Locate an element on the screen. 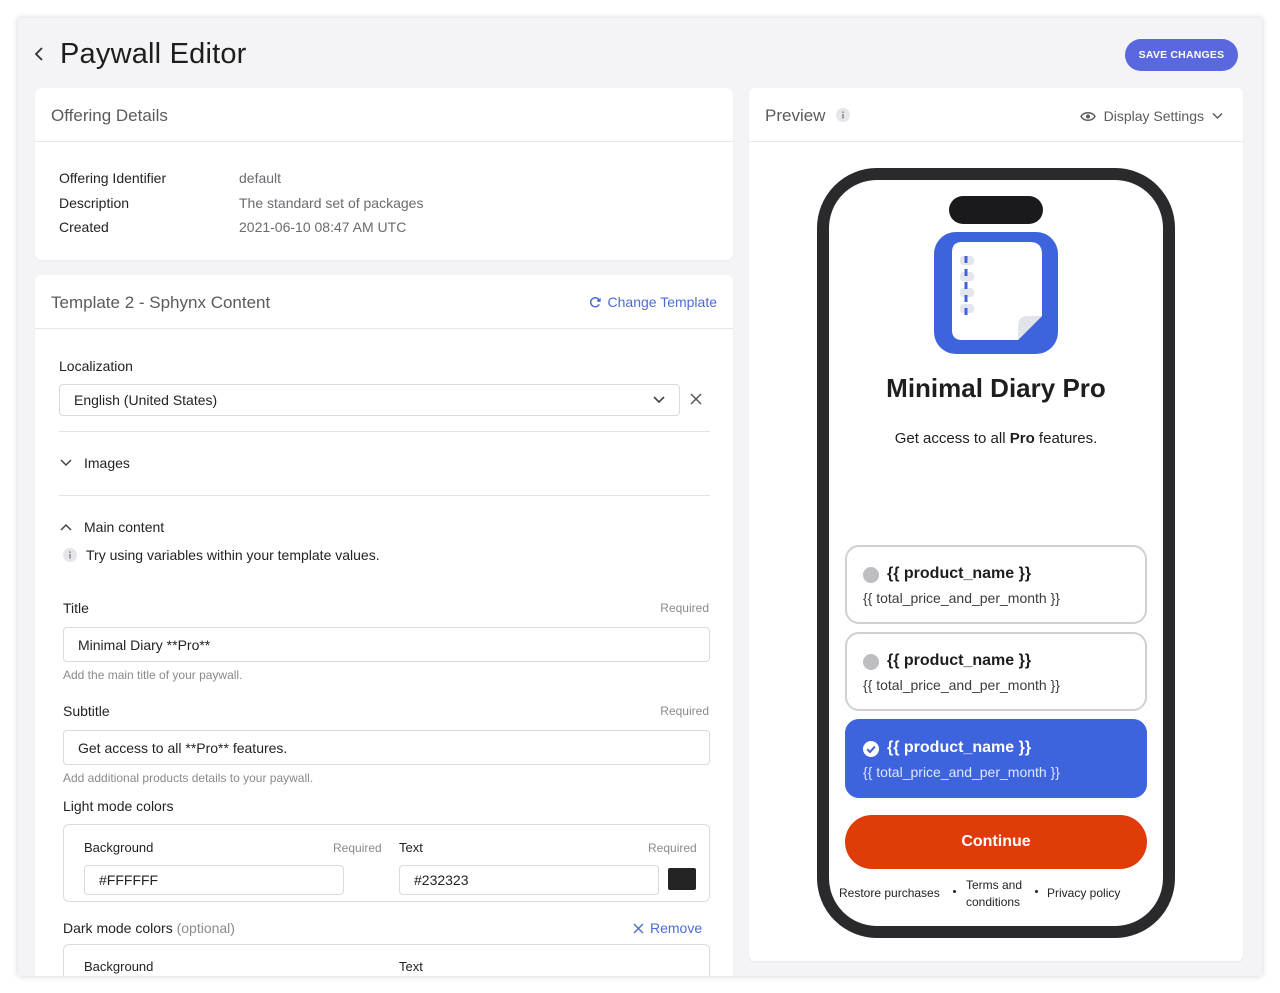 The image size is (1280, 993). localization-label: Localization is located at coordinates (96, 366).